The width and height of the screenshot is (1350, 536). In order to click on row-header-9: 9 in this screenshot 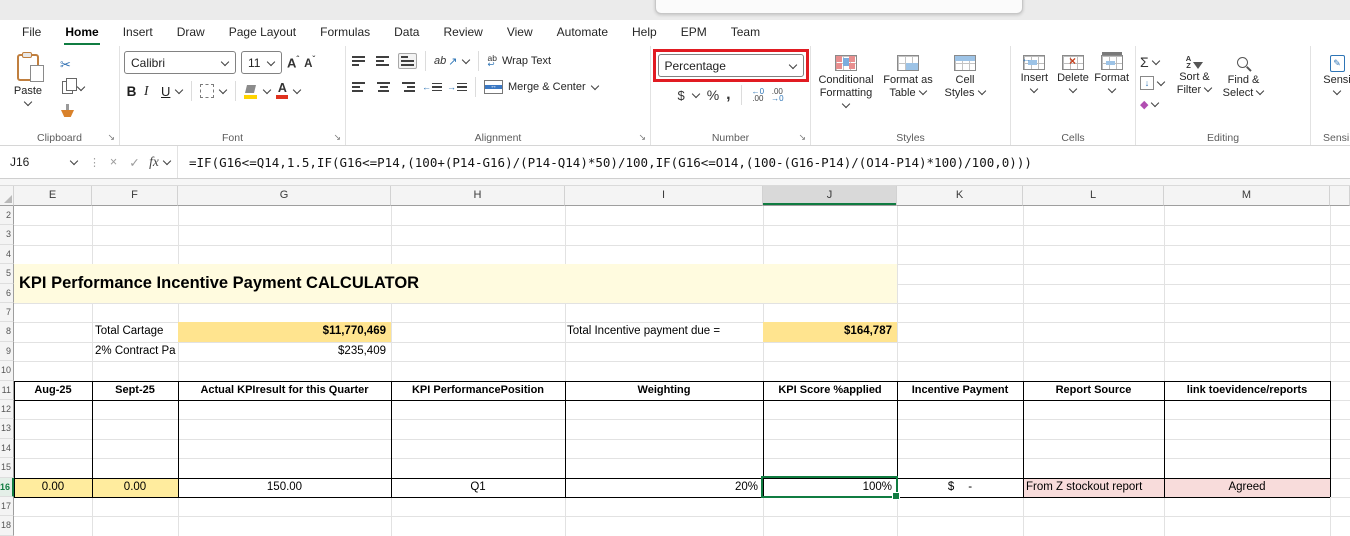, I will do `click(7, 351)`.